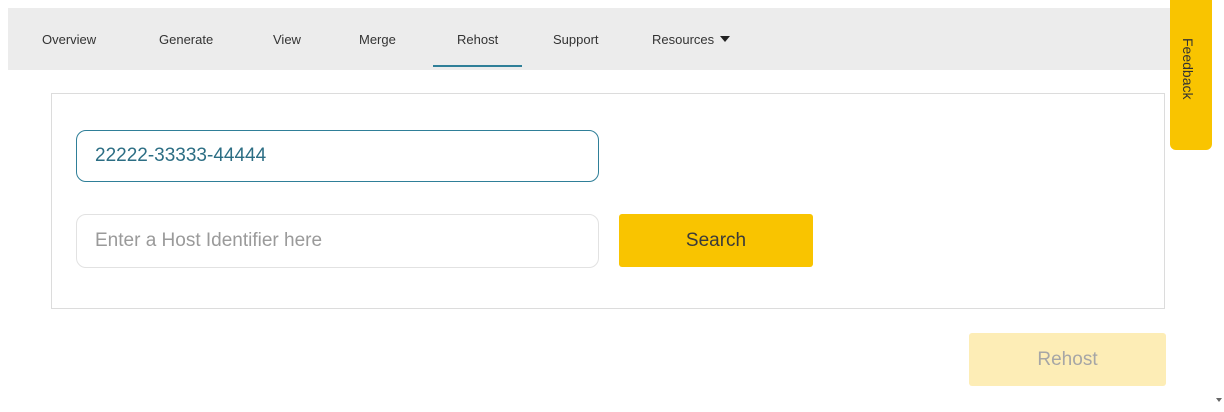 This screenshot has width=1224, height=412. What do you see at coordinates (287, 39) in the screenshot?
I see `nav-view: View` at bounding box center [287, 39].